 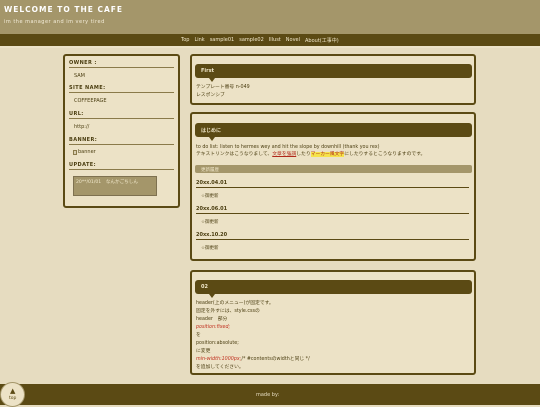 What do you see at coordinates (235, 303) in the screenshot?
I see `second-line1: header(上のメニュー)が固定です。` at bounding box center [235, 303].